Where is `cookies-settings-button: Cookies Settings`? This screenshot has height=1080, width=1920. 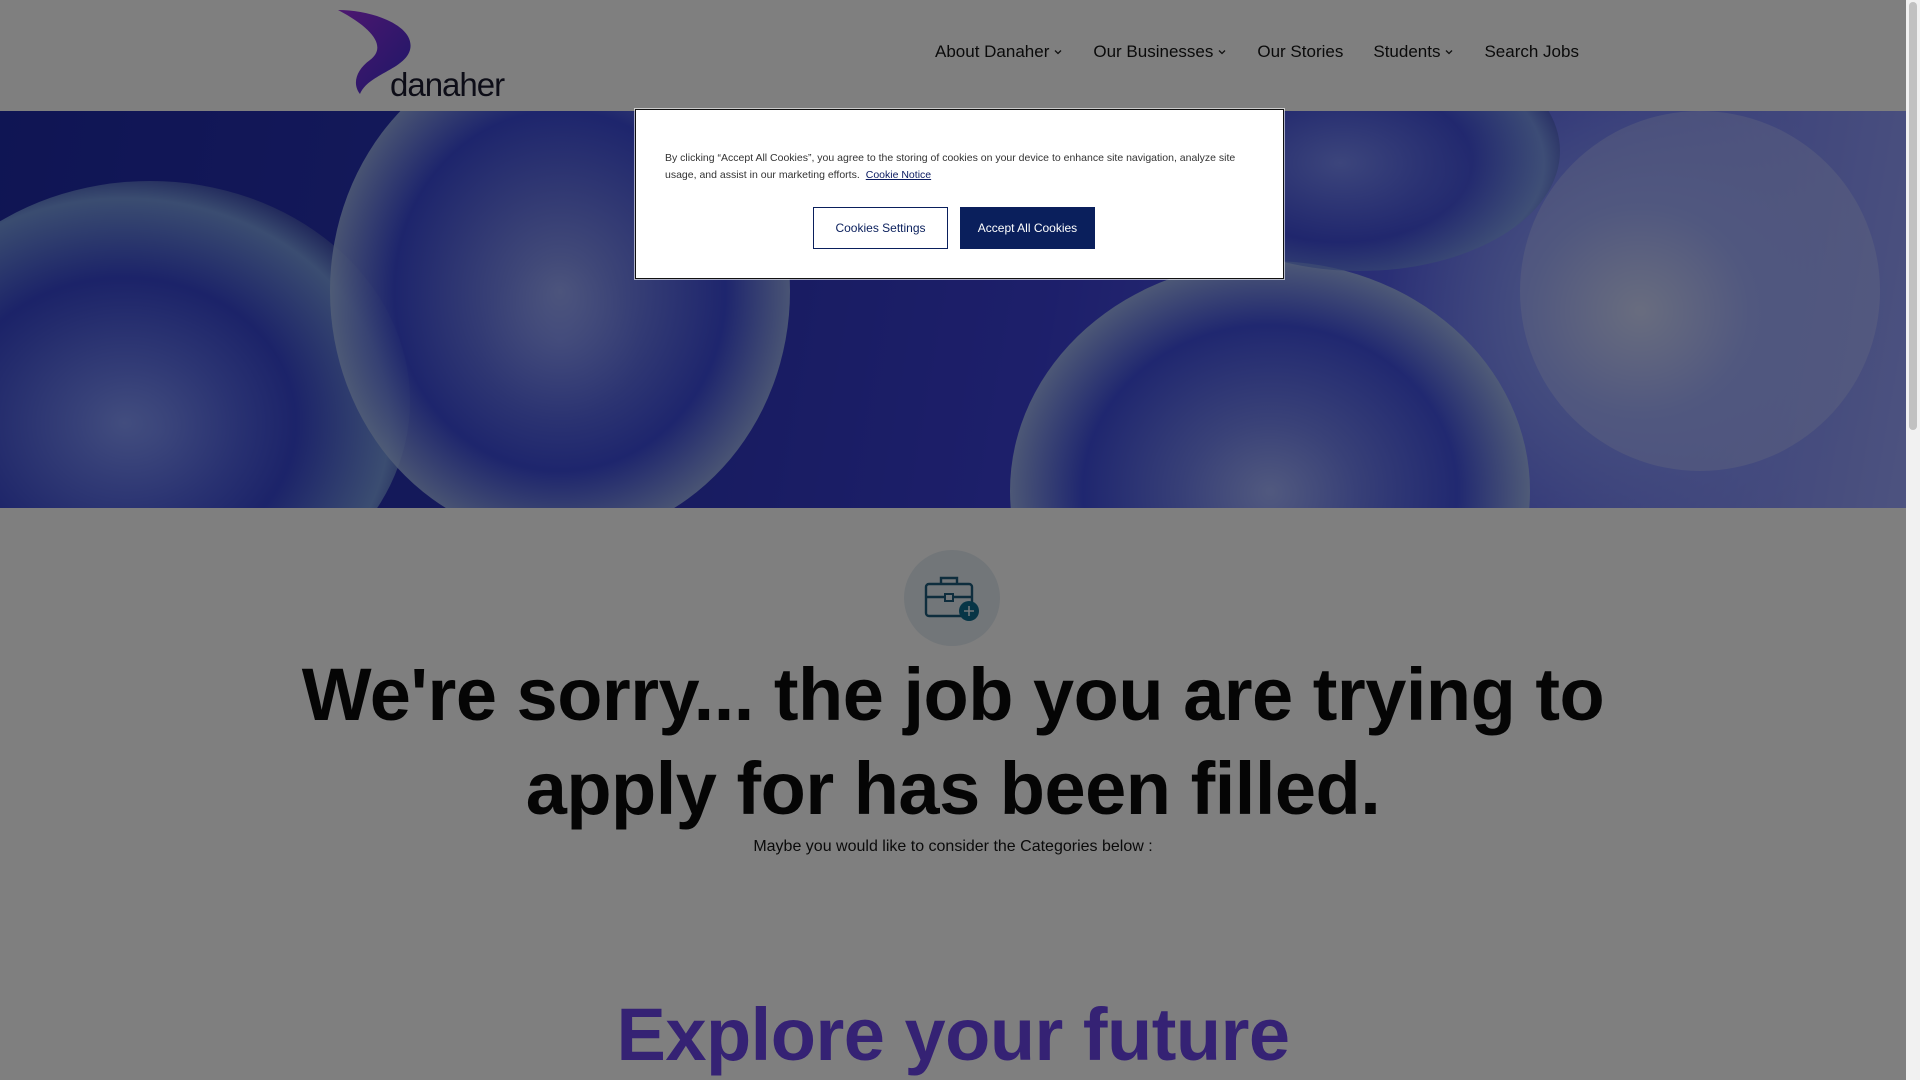
cookies-settings-button: Cookies Settings is located at coordinates (880, 228).